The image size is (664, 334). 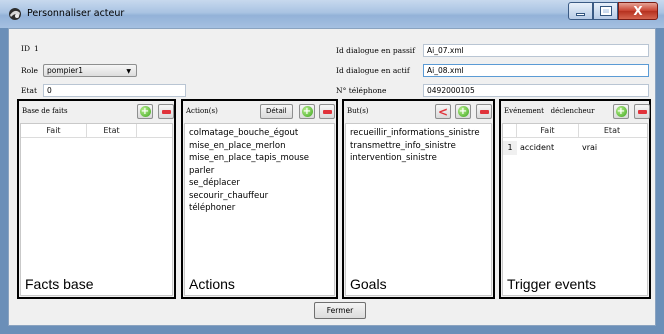 I want to click on phone-input: 0492000105, so click(x=536, y=90).